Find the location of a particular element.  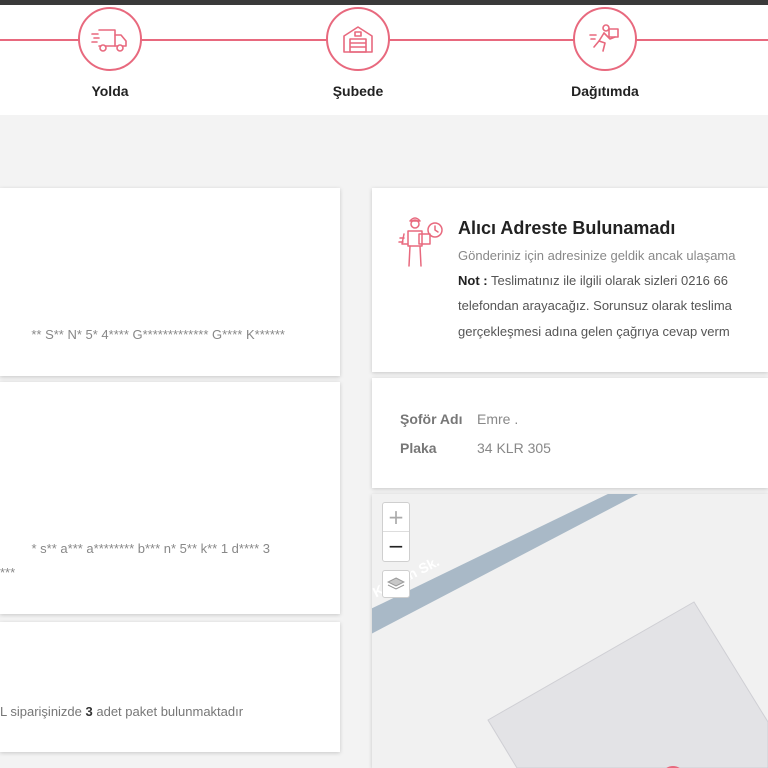

zoom-in-button: + is located at coordinates (396, 517).